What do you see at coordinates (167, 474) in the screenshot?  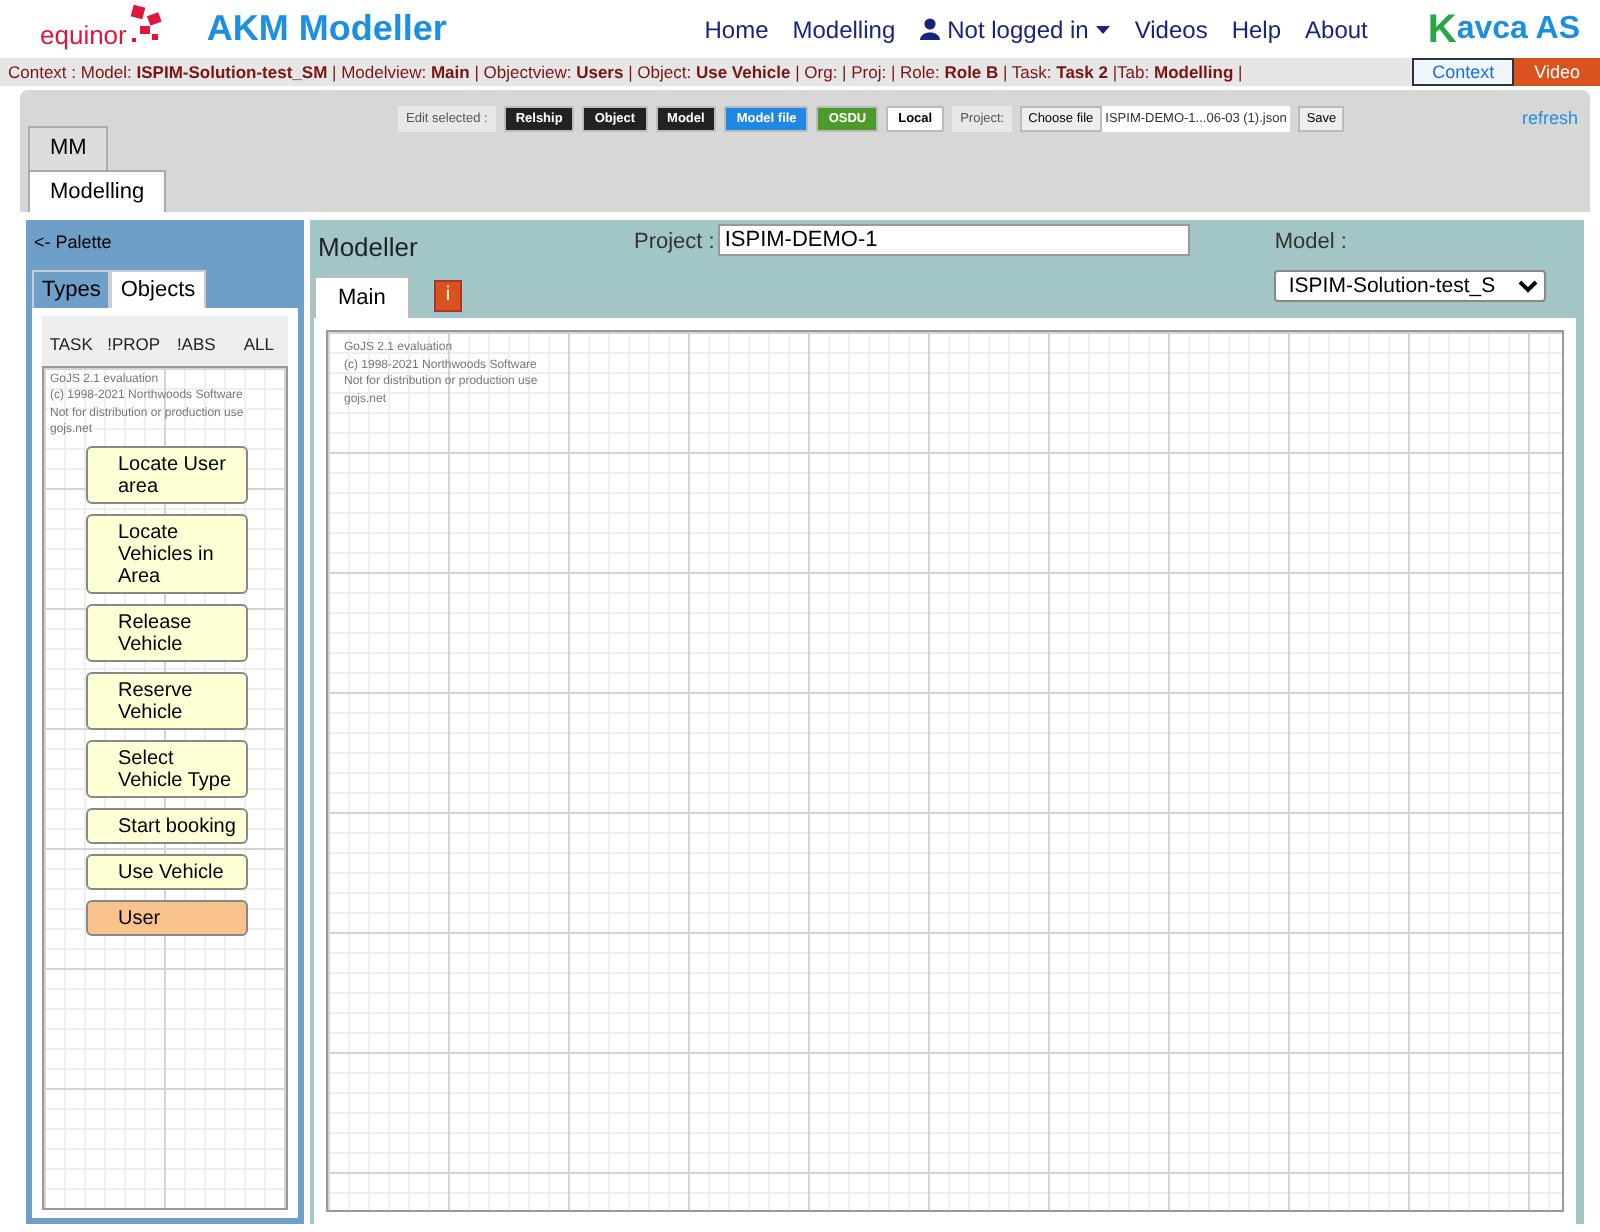 I see `palette-node: Locate User area` at bounding box center [167, 474].